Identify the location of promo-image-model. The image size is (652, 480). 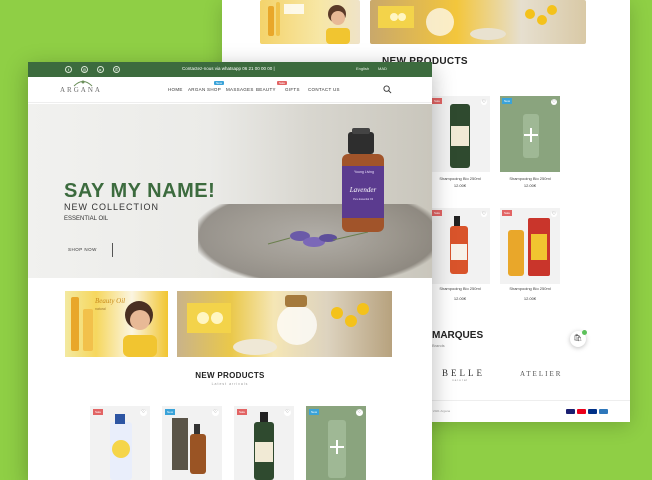
(310, 22).